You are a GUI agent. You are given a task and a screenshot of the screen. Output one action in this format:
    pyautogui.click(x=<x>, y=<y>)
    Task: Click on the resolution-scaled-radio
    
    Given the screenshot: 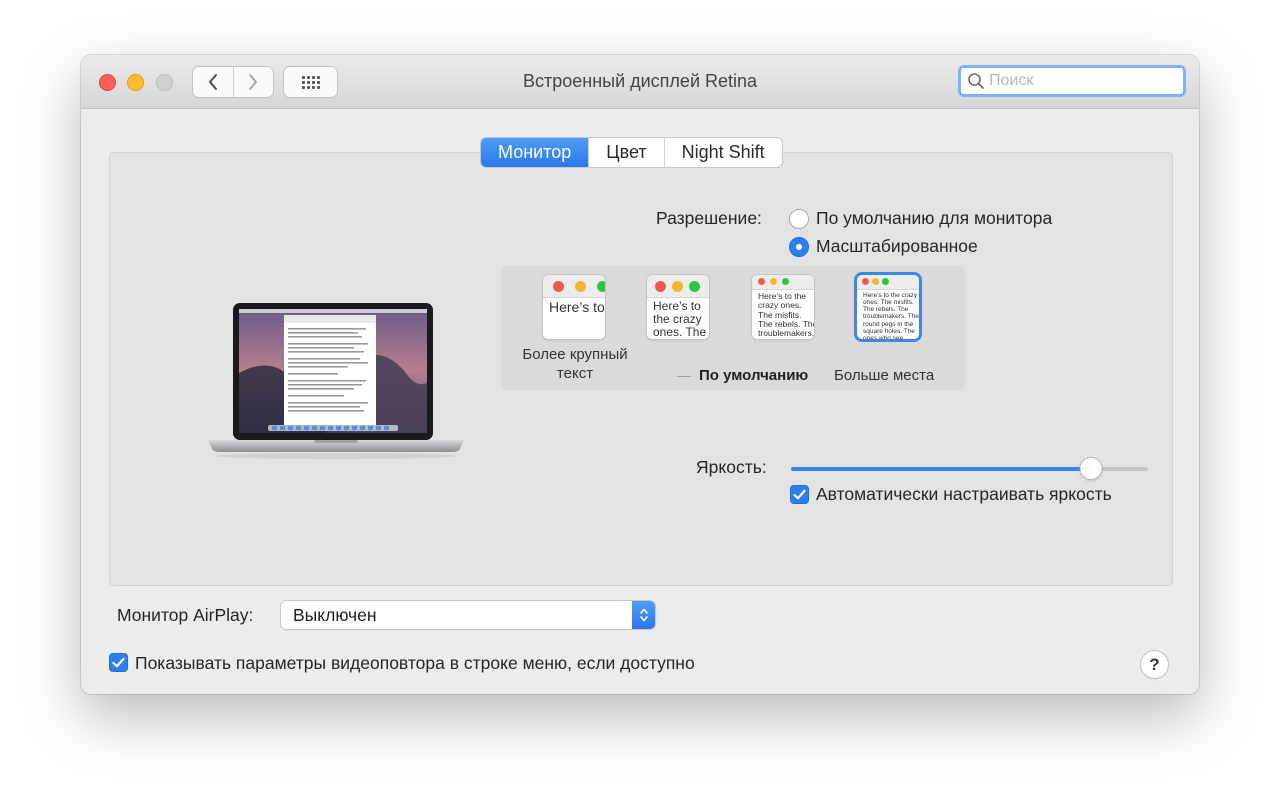 What is the action you would take?
    pyautogui.click(x=799, y=247)
    